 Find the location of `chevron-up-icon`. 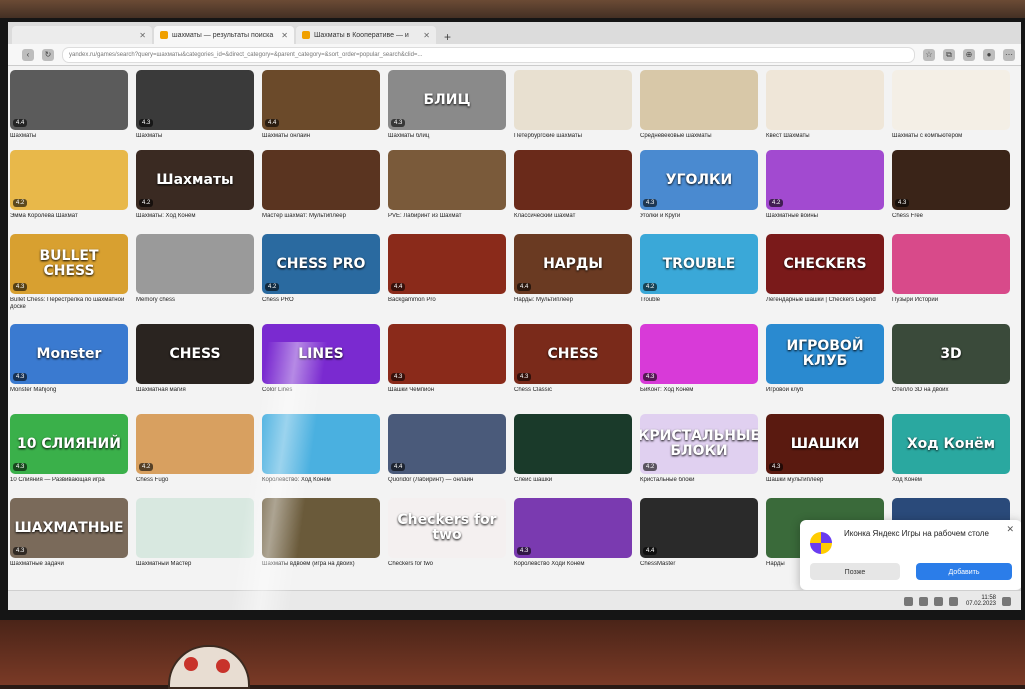

chevron-up-icon is located at coordinates (908, 601).